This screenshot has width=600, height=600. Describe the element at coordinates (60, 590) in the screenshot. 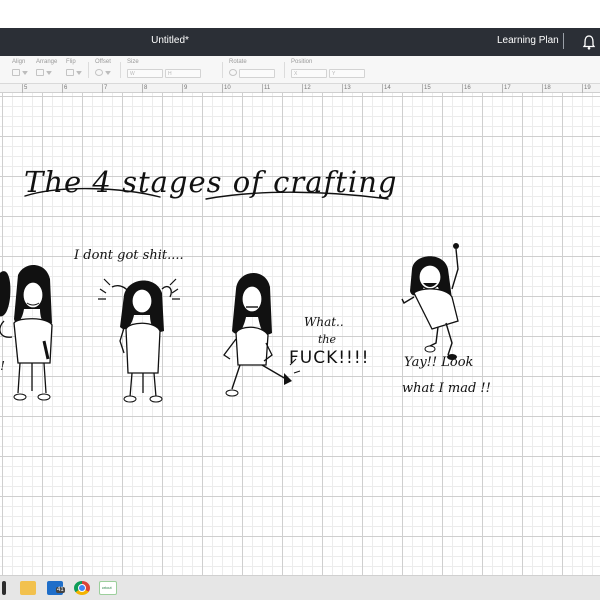

I see `unread-badge: 41` at that location.